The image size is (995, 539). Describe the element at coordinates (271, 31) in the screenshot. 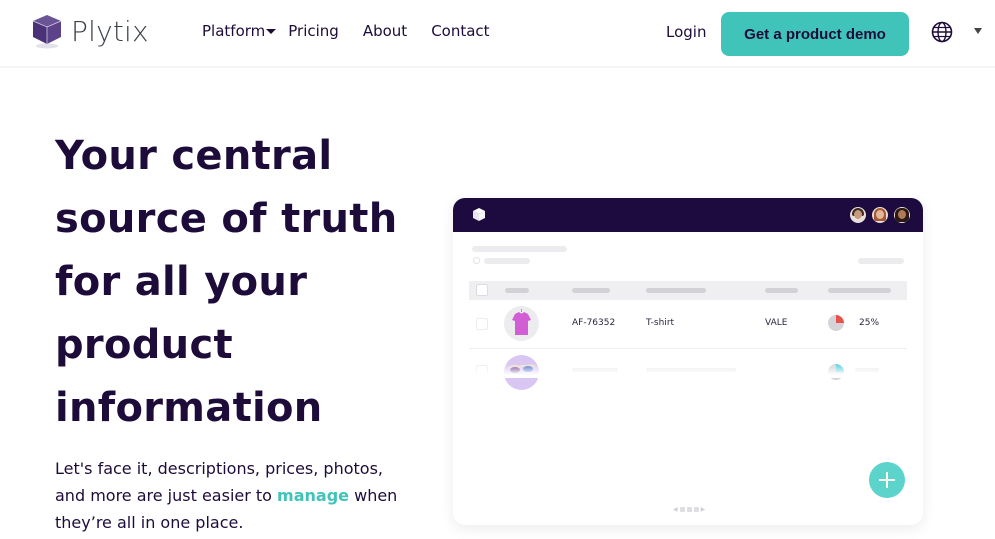

I see `chevron-down-icon` at that location.